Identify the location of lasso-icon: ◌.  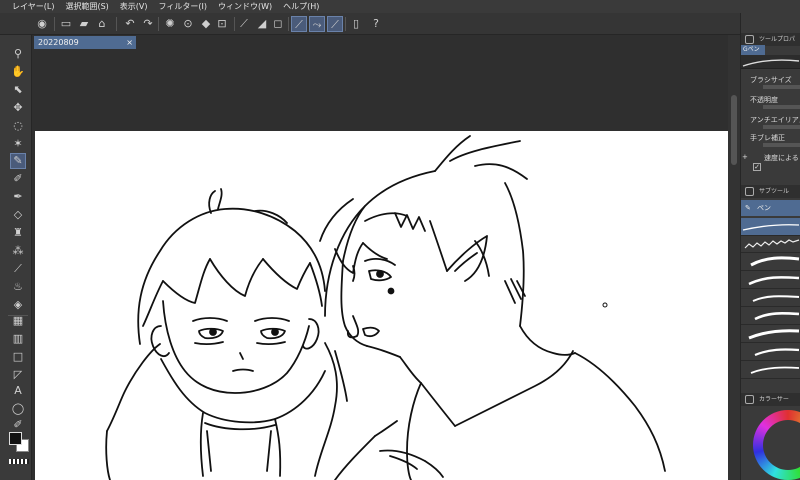
(18, 126).